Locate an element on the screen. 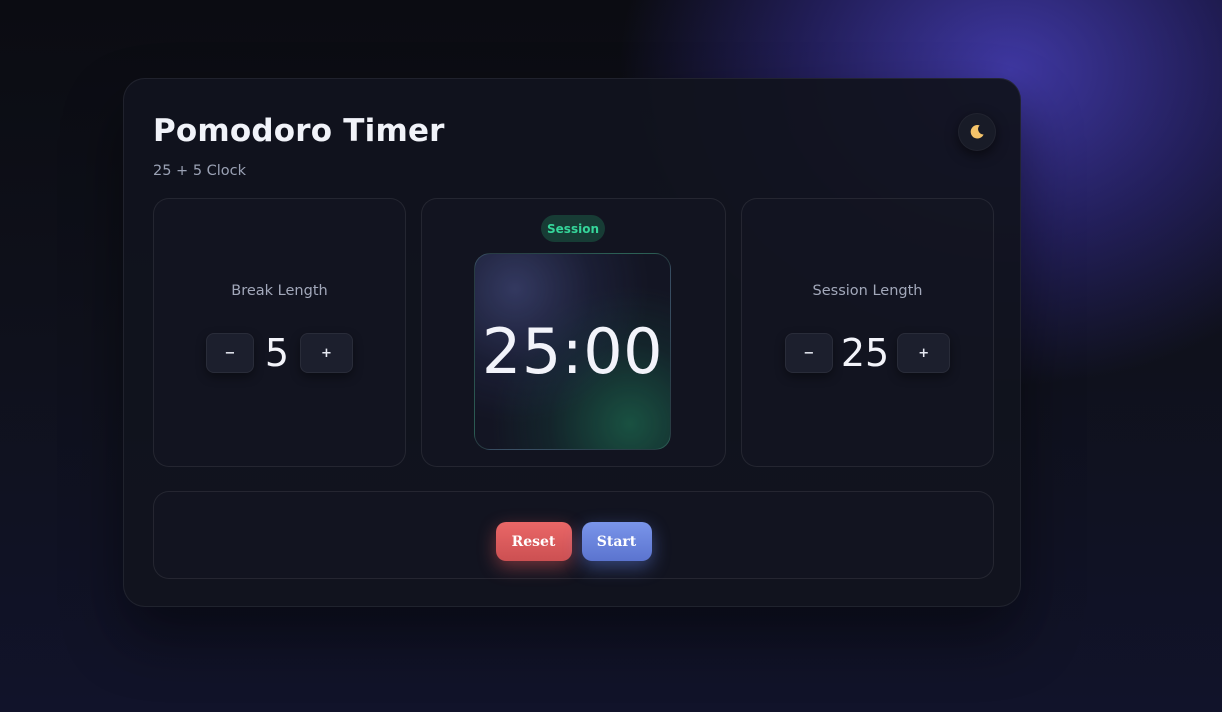 This screenshot has height=712, width=1222. break-length-label: Break Length is located at coordinates (279, 291).